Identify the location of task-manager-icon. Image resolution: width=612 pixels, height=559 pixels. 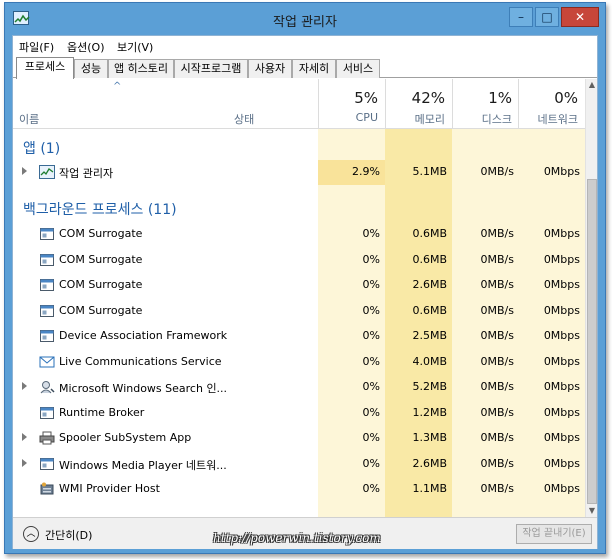
(47, 172).